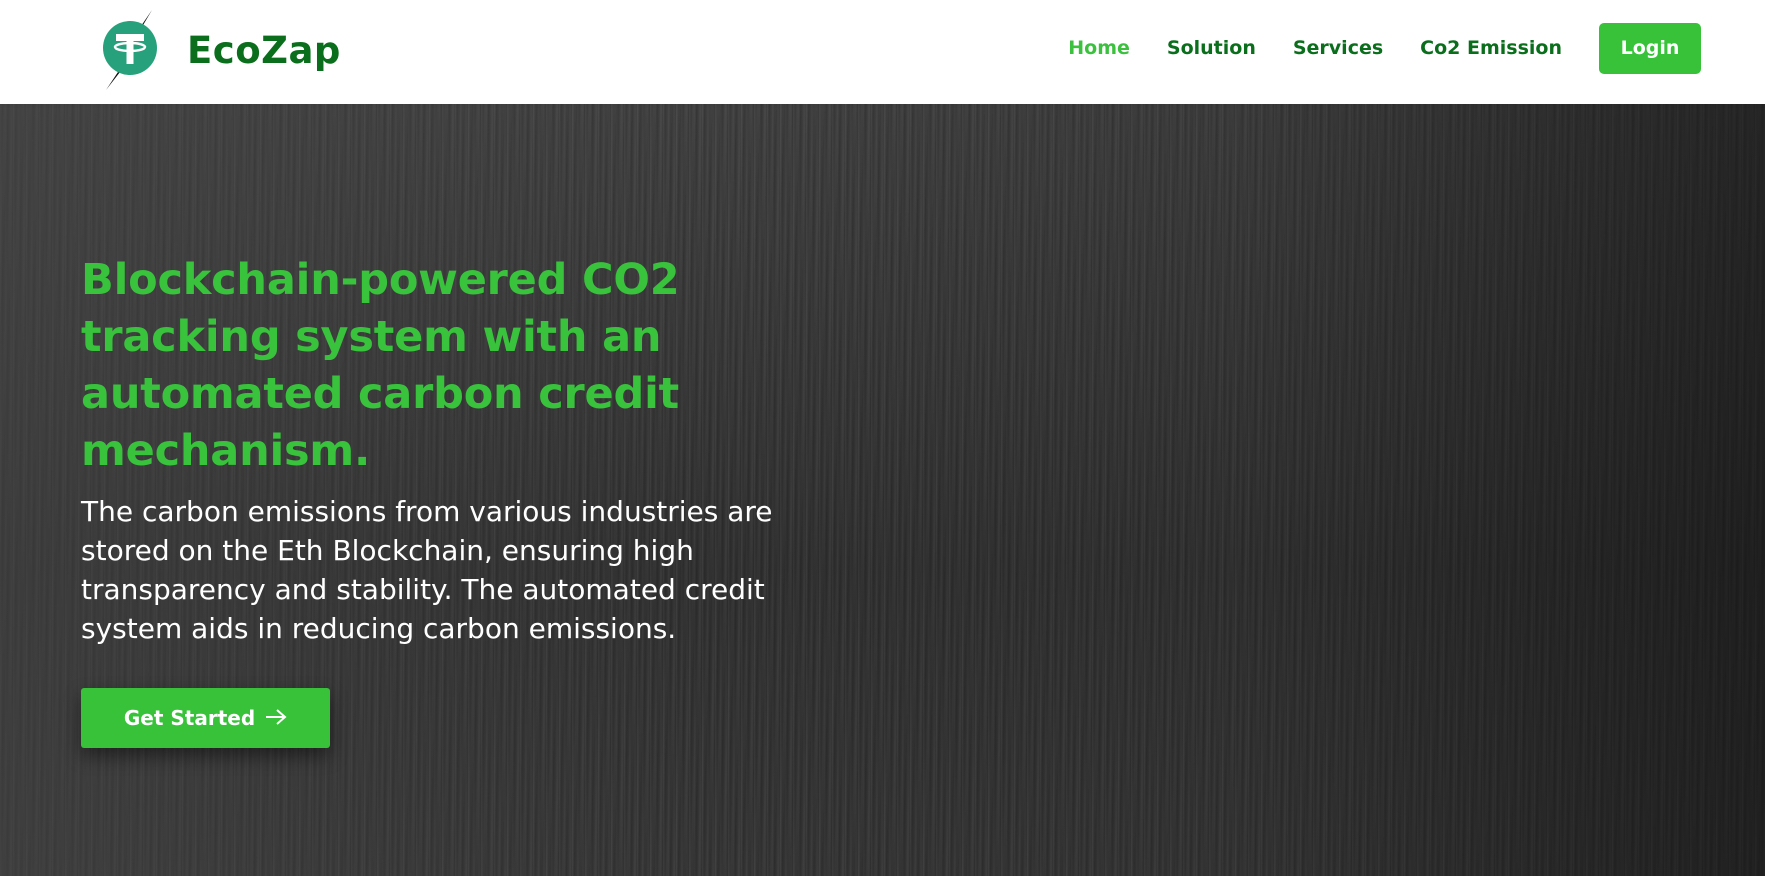  I want to click on get-started-button: Get Started, so click(205, 718).